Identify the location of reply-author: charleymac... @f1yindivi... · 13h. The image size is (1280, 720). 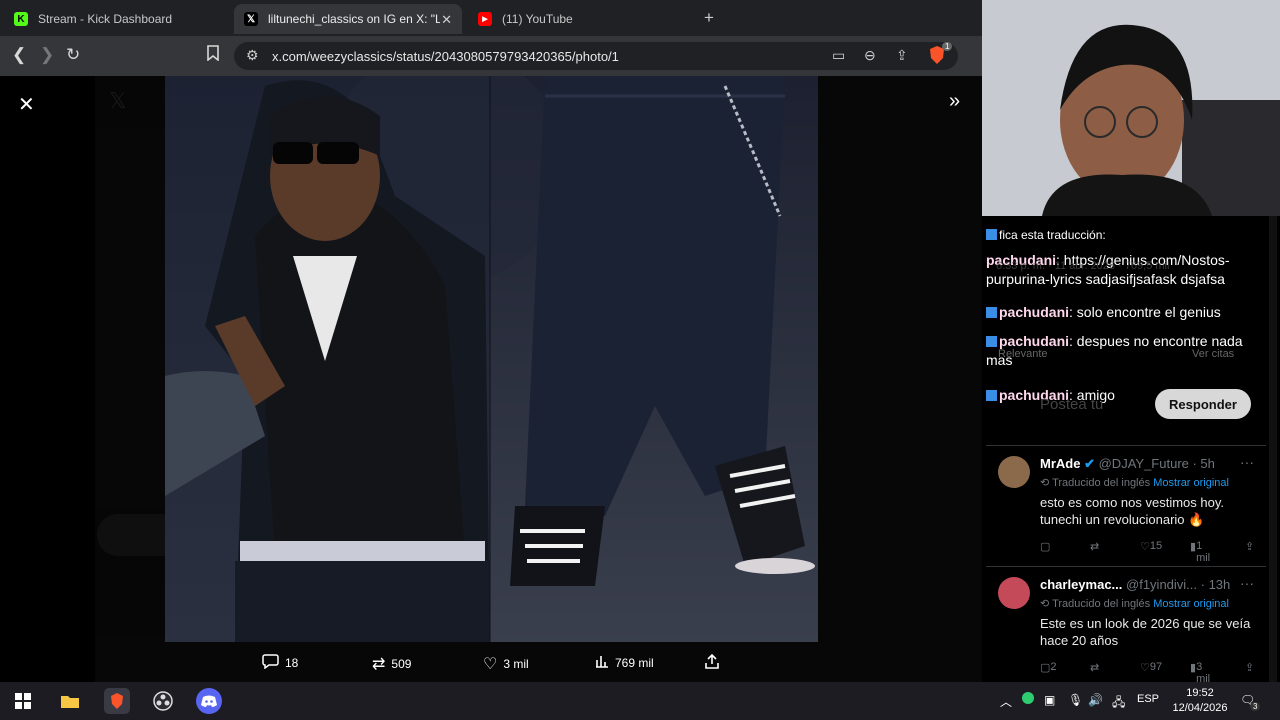
(1135, 584).